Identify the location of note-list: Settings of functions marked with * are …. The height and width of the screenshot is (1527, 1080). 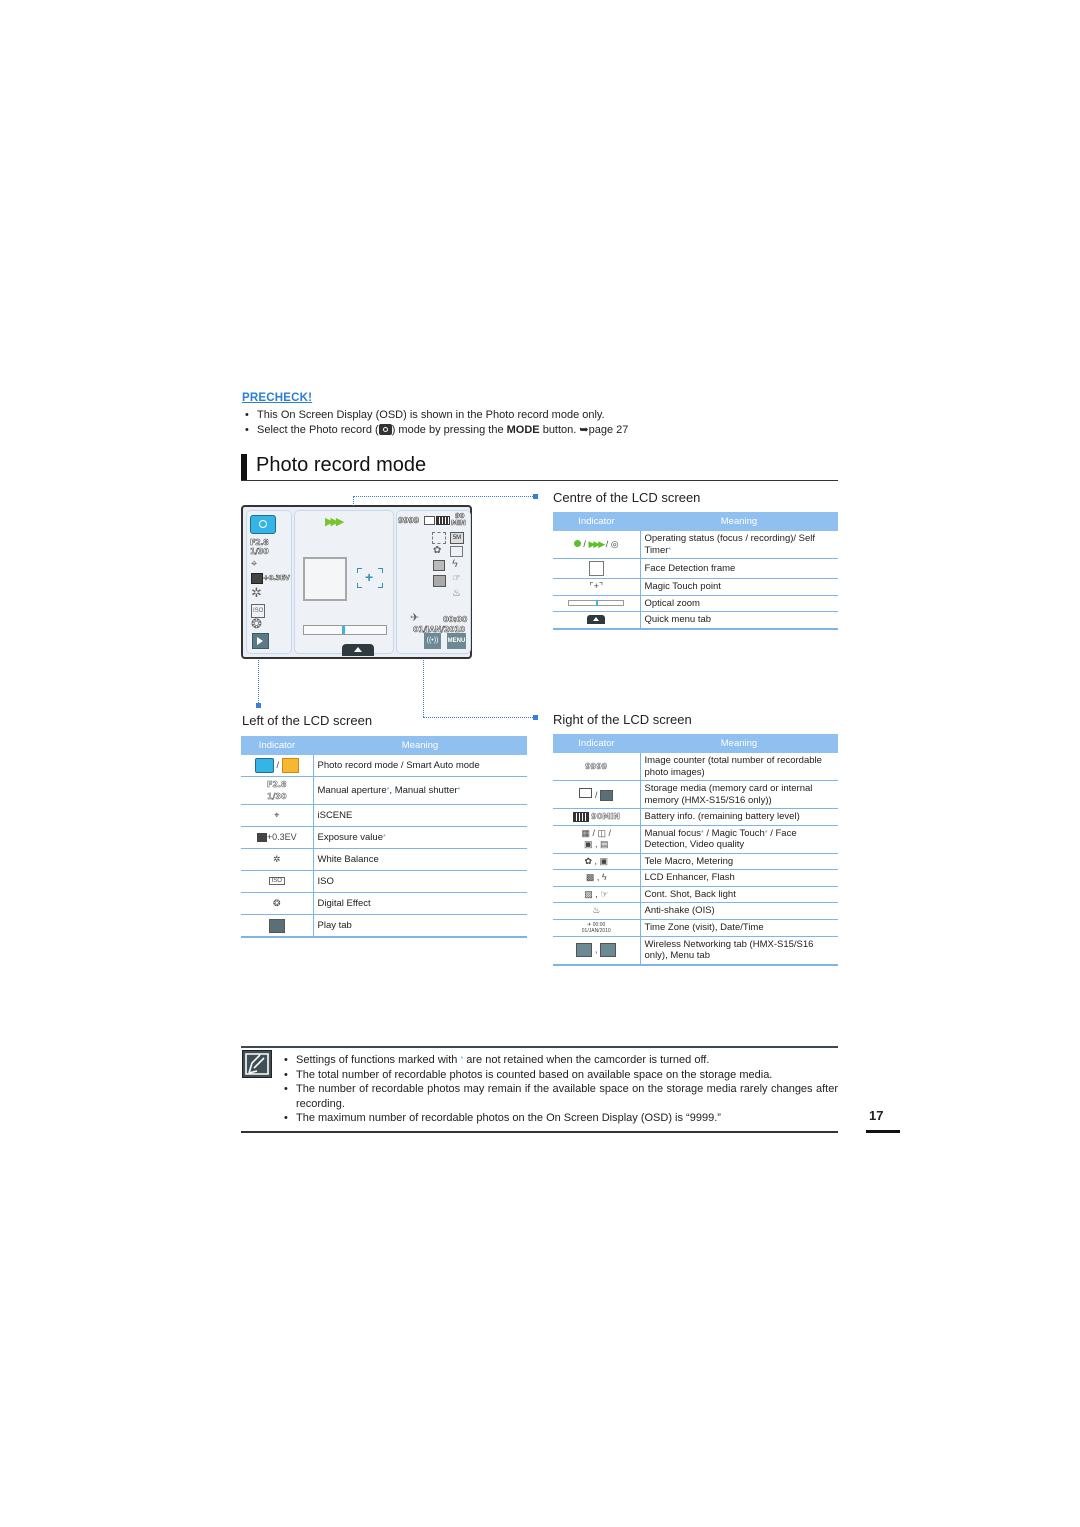
(560, 1089).